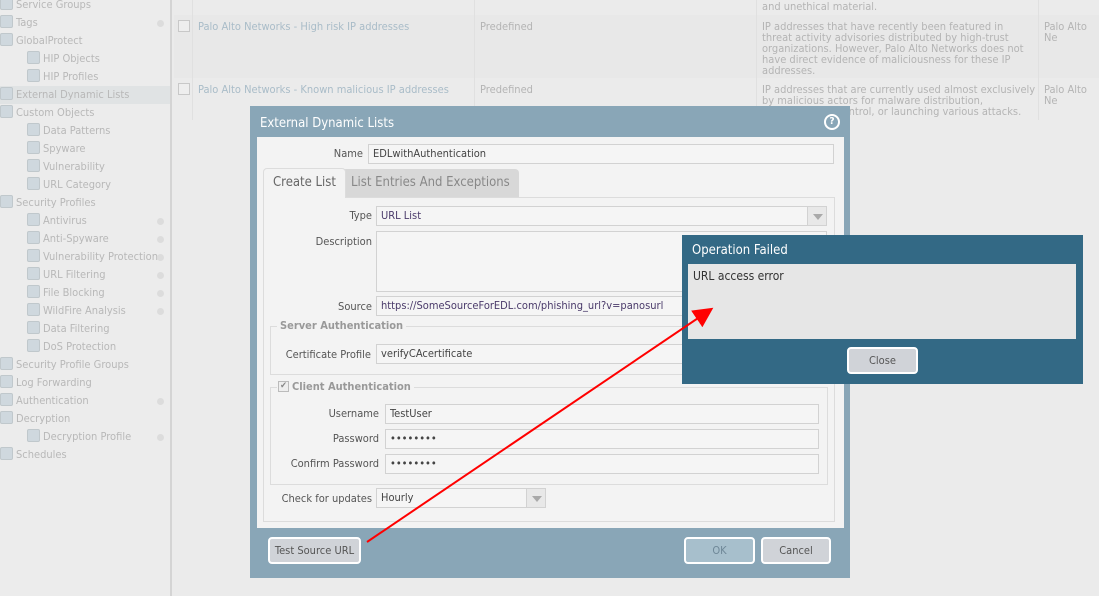 This screenshot has width=1099, height=596. Describe the element at coordinates (6, 5) in the screenshot. I see `service-groups-icon` at that location.